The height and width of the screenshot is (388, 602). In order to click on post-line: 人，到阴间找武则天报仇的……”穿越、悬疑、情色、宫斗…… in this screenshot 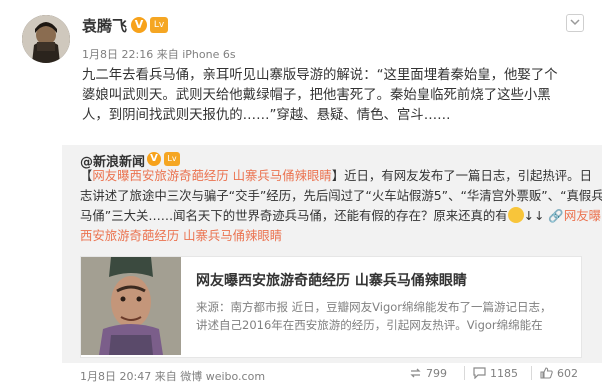, I will do `click(266, 115)`.